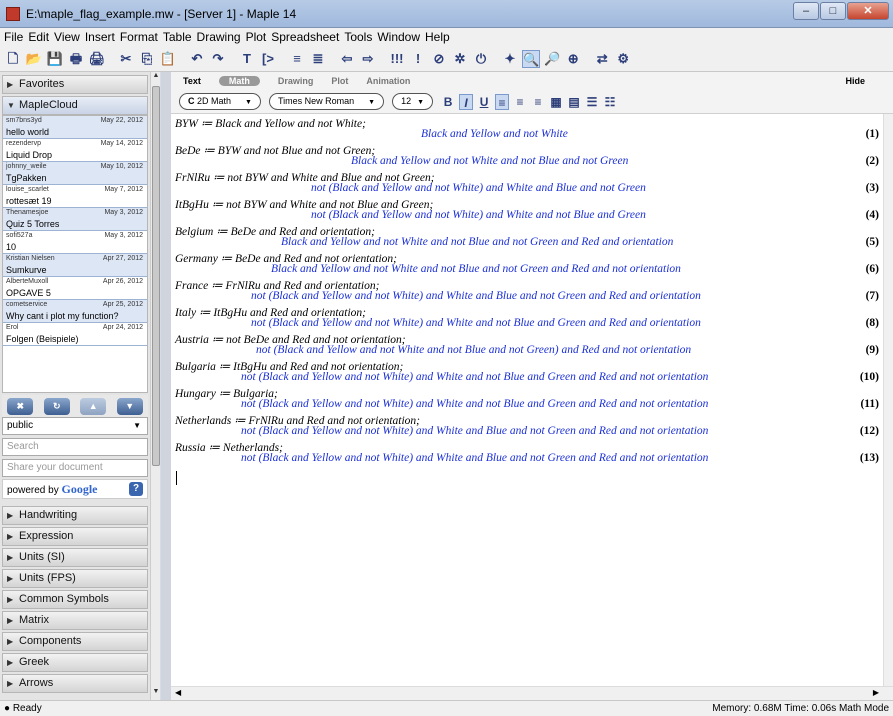 Image resolution: width=893 pixels, height=716 pixels. Describe the element at coordinates (75, 334) in the screenshot. I see `cloud-list-item: Erol Apr 24, 2012 Folgen (Beispiele)` at that location.